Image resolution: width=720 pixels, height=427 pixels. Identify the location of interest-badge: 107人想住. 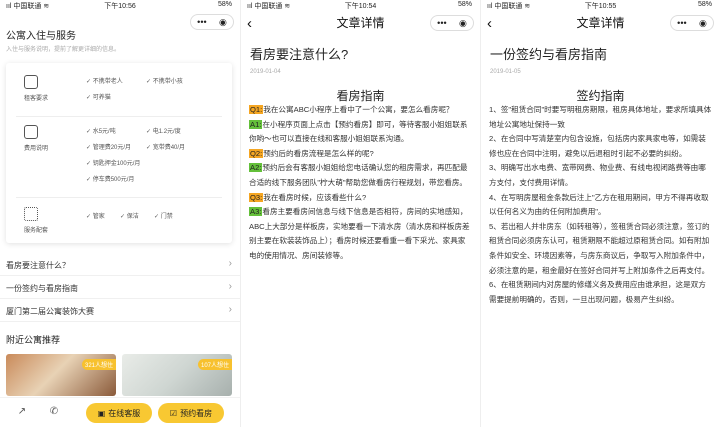
(214, 364).